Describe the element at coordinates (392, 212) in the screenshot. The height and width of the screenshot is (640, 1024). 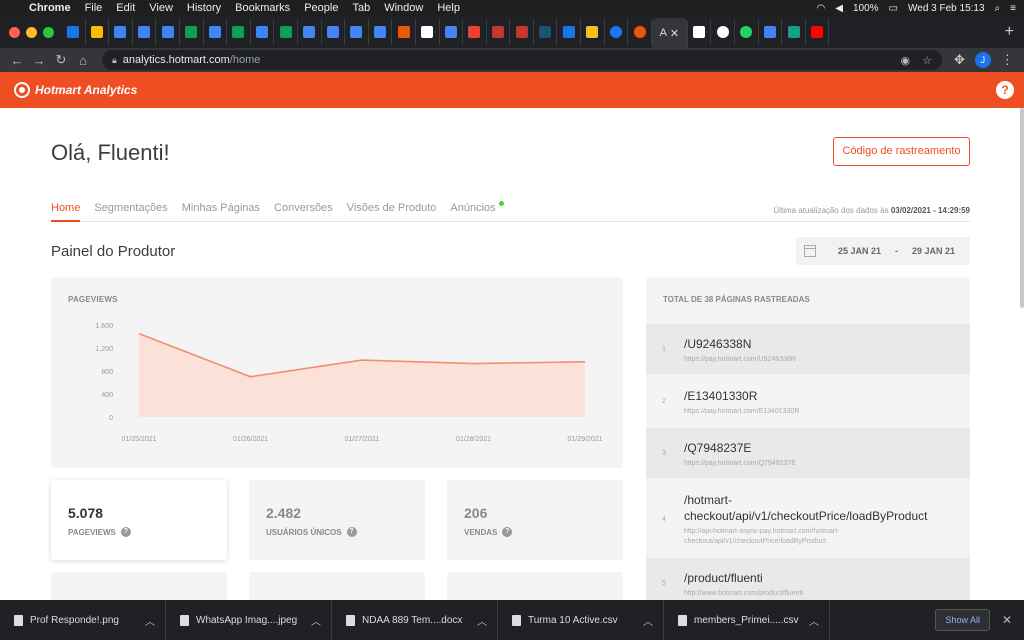
I see `tab-visoes-de-produto: Visões de Produto` at that location.